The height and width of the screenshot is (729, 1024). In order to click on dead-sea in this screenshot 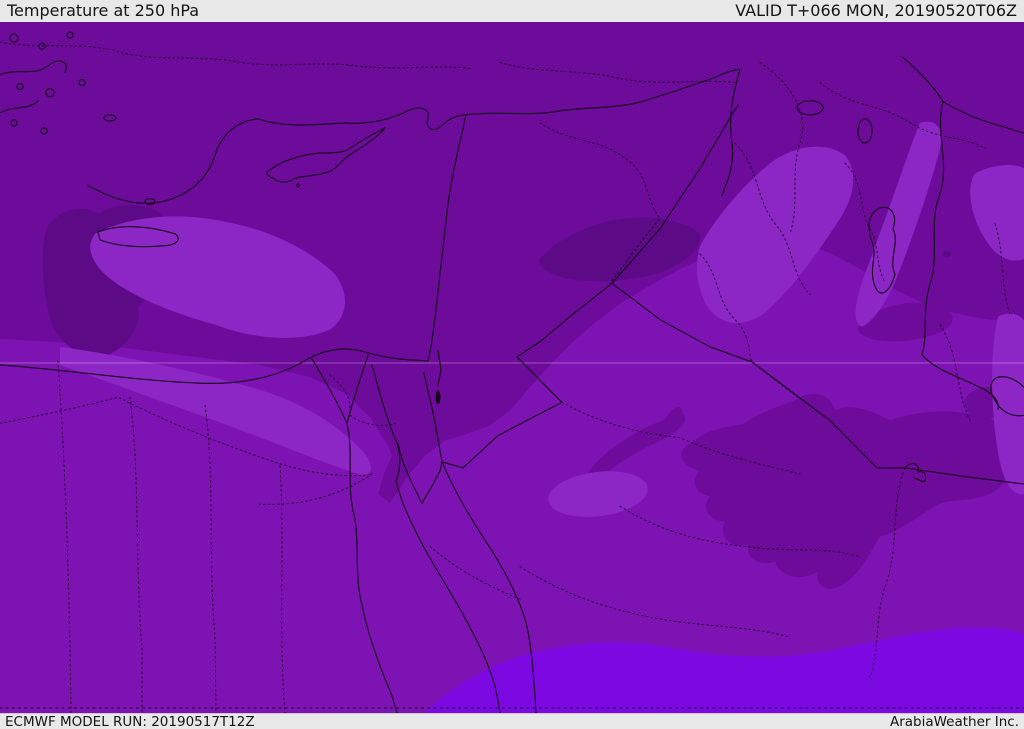, I will do `click(438, 397)`.